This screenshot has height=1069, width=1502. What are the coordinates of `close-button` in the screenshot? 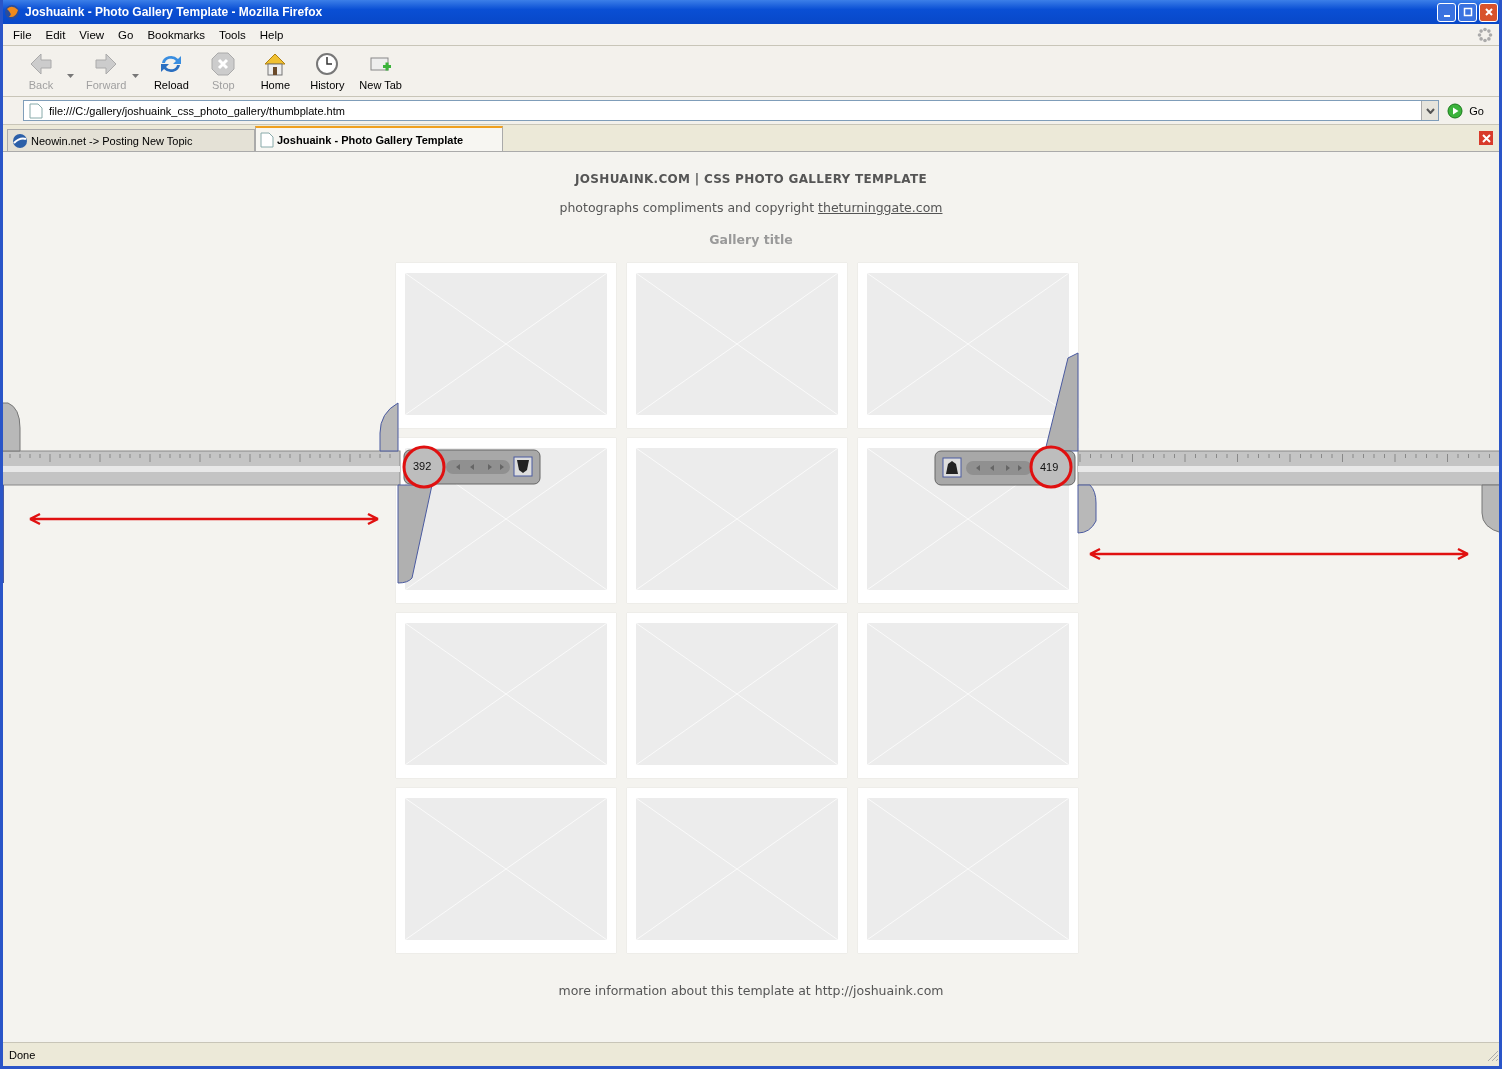 It's located at (1488, 12).